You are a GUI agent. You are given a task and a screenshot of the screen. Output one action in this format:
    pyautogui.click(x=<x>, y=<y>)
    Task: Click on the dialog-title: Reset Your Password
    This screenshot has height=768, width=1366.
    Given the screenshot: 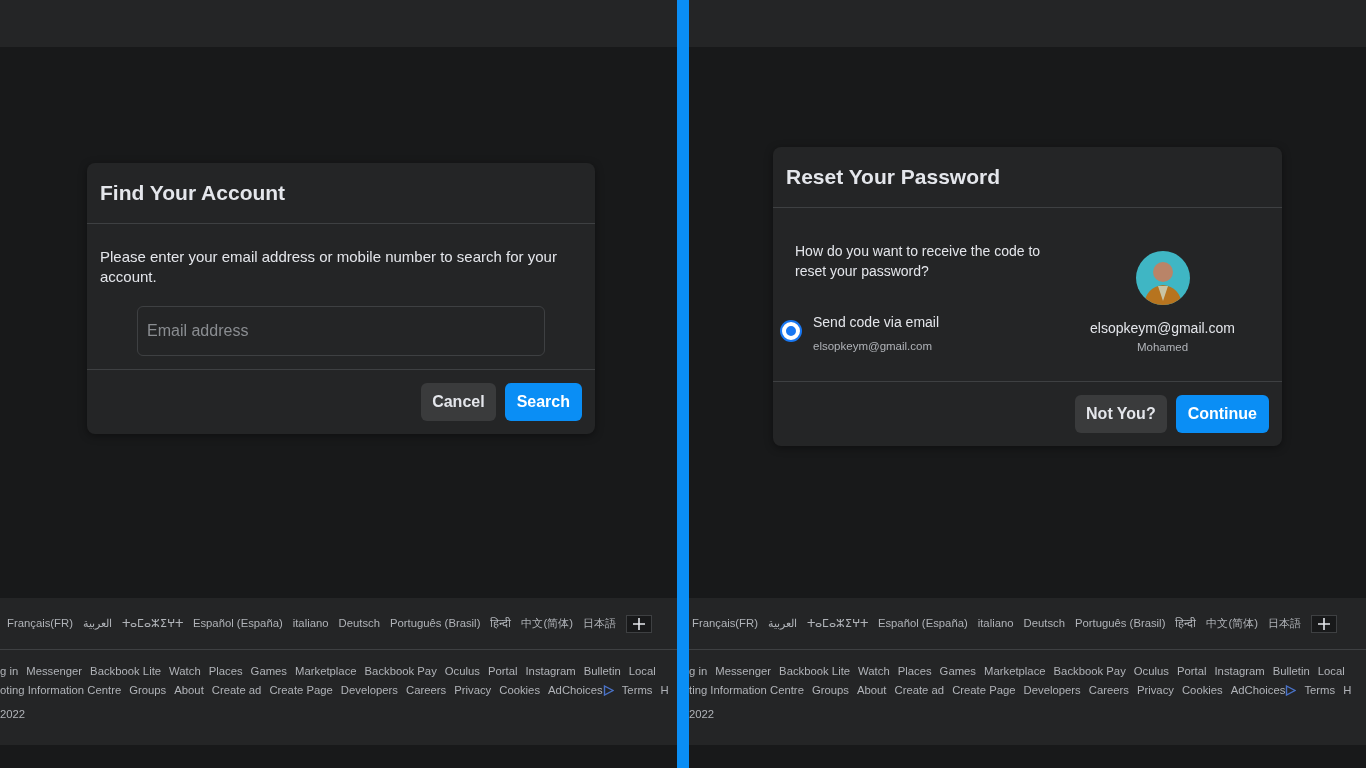 What is the action you would take?
    pyautogui.click(x=1027, y=177)
    